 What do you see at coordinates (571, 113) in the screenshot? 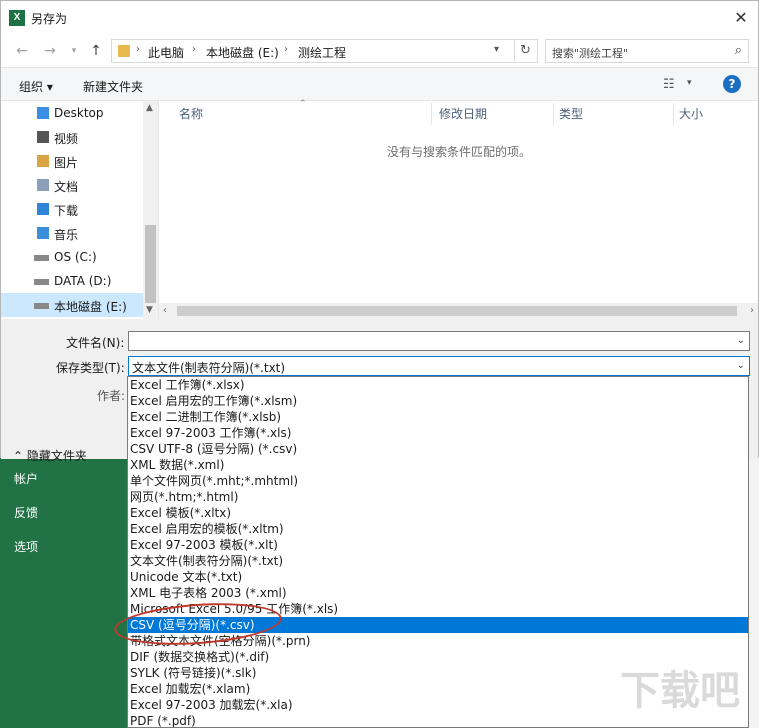
I see `column-type: 类型` at bounding box center [571, 113].